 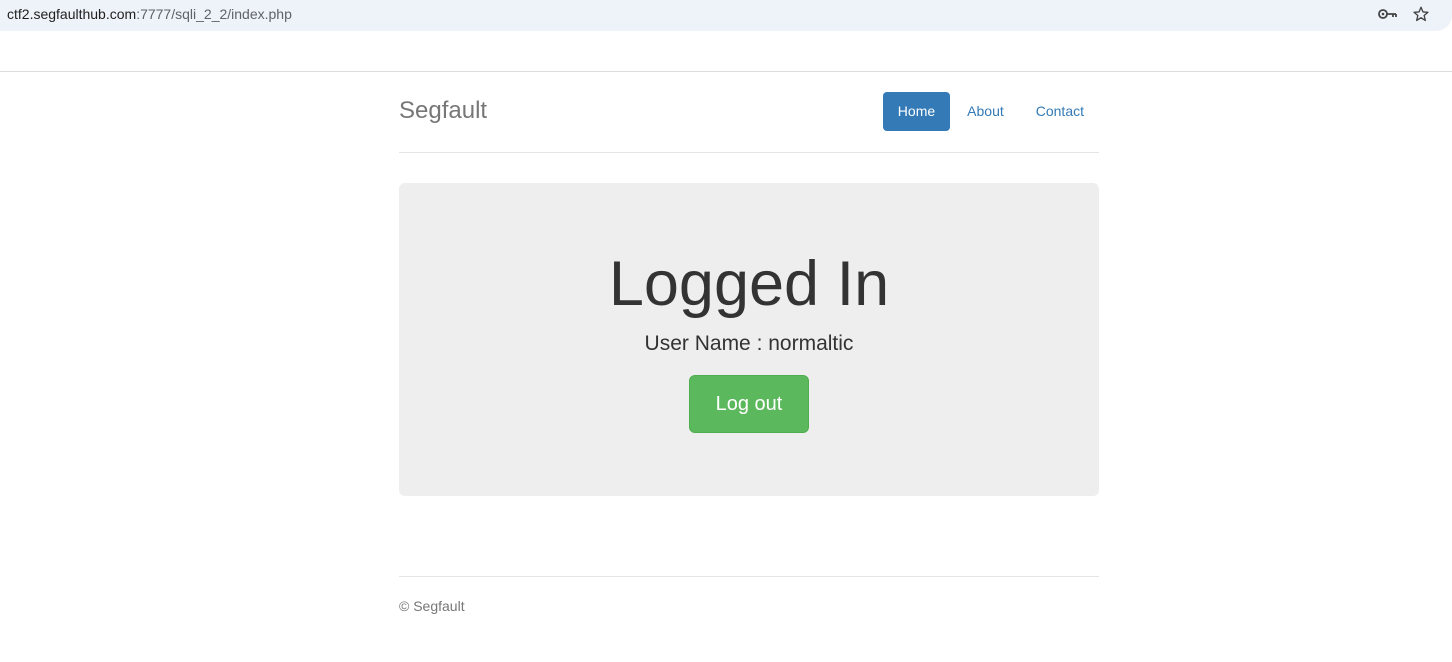 I want to click on page-header: Segfault Home About Contact, so click(x=749, y=112).